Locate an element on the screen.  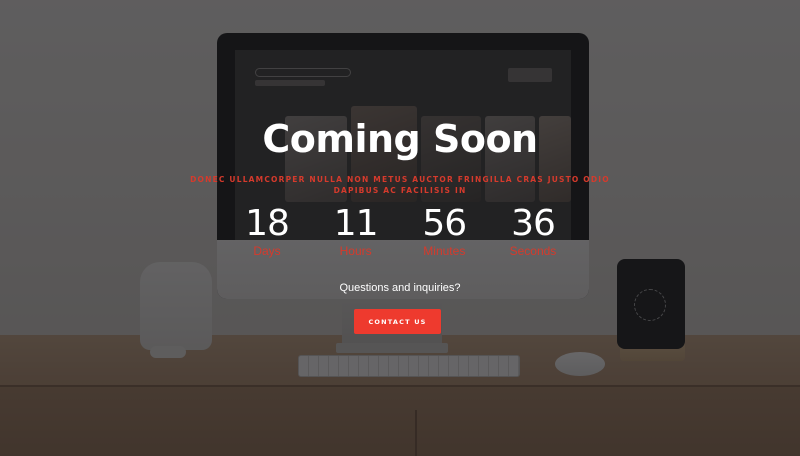
countdown-minutes: 56 Minutes is located at coordinates (444, 232).